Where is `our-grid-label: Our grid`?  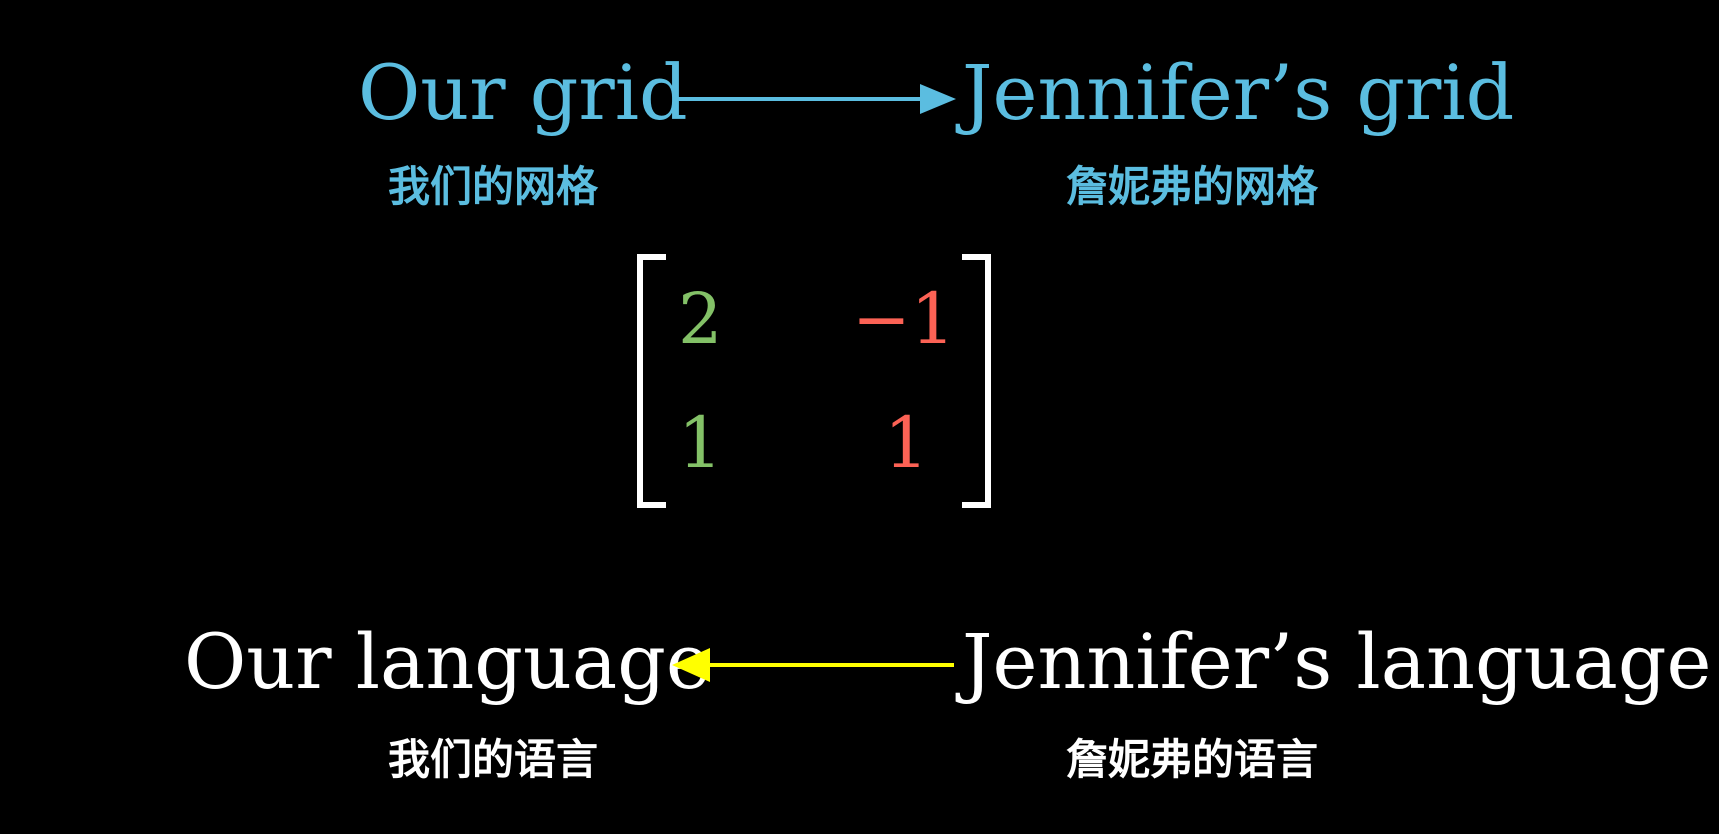 our-grid-label: Our grid is located at coordinates (523, 92).